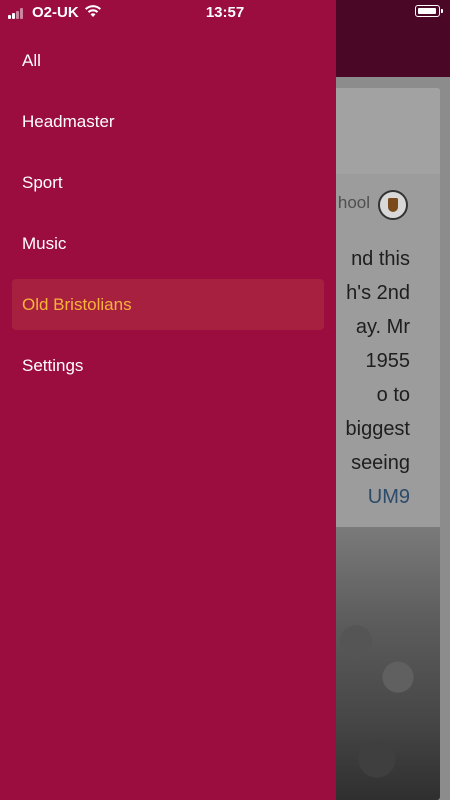 Image resolution: width=450 pixels, height=800 pixels. Describe the element at coordinates (68, 121) in the screenshot. I see `drawer-item-label: Headmaster` at that location.